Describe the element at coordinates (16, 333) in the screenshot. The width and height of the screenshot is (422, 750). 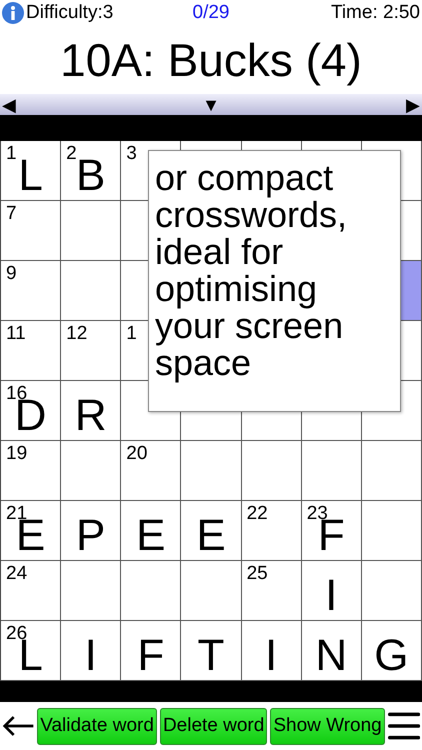
I see `clue-number: 11` at that location.